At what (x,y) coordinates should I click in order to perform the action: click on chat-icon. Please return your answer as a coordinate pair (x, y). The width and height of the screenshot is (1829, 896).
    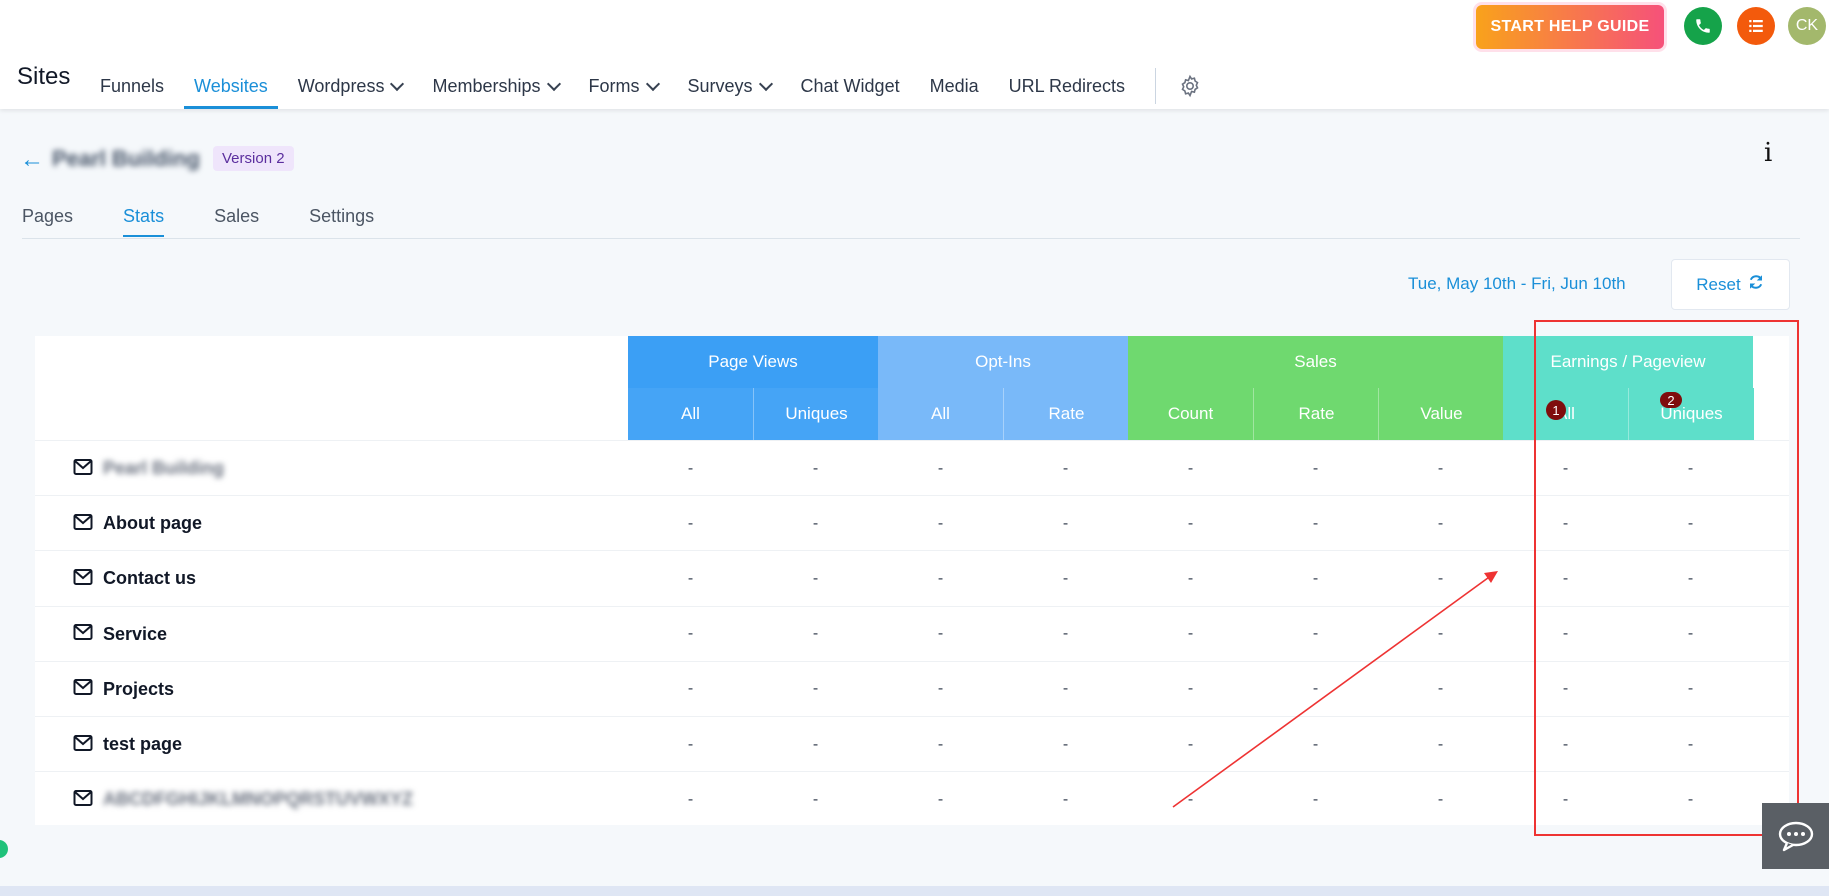
    Looking at the image, I should click on (1795, 836).